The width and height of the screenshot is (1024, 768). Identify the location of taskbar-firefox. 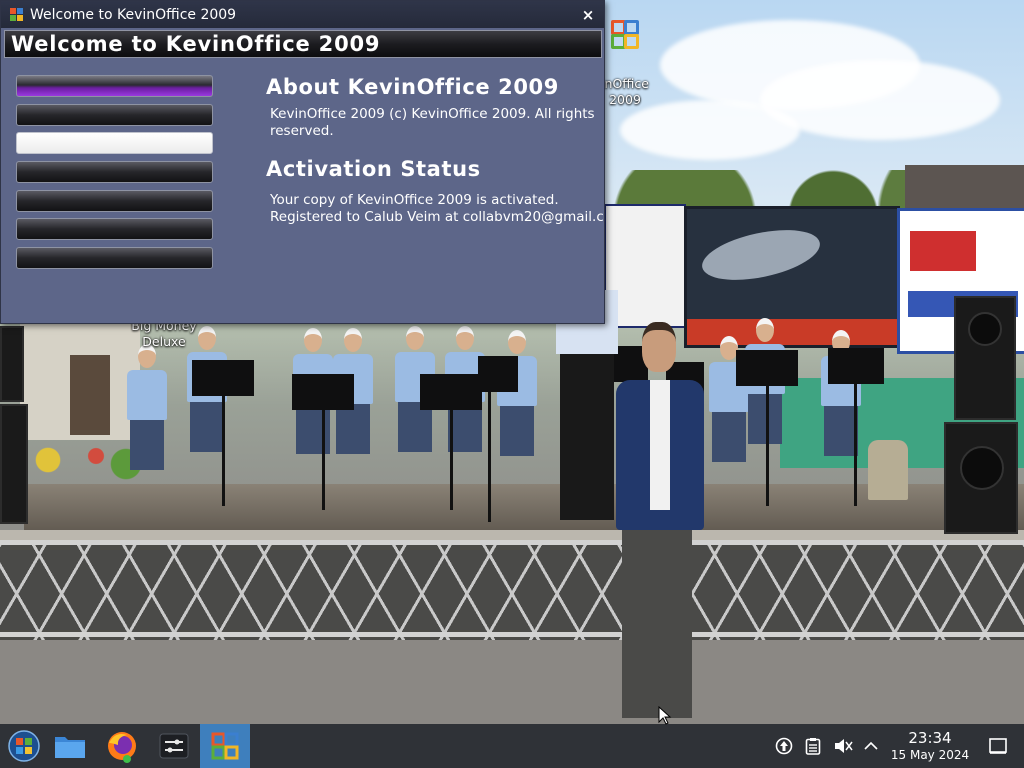
(122, 746).